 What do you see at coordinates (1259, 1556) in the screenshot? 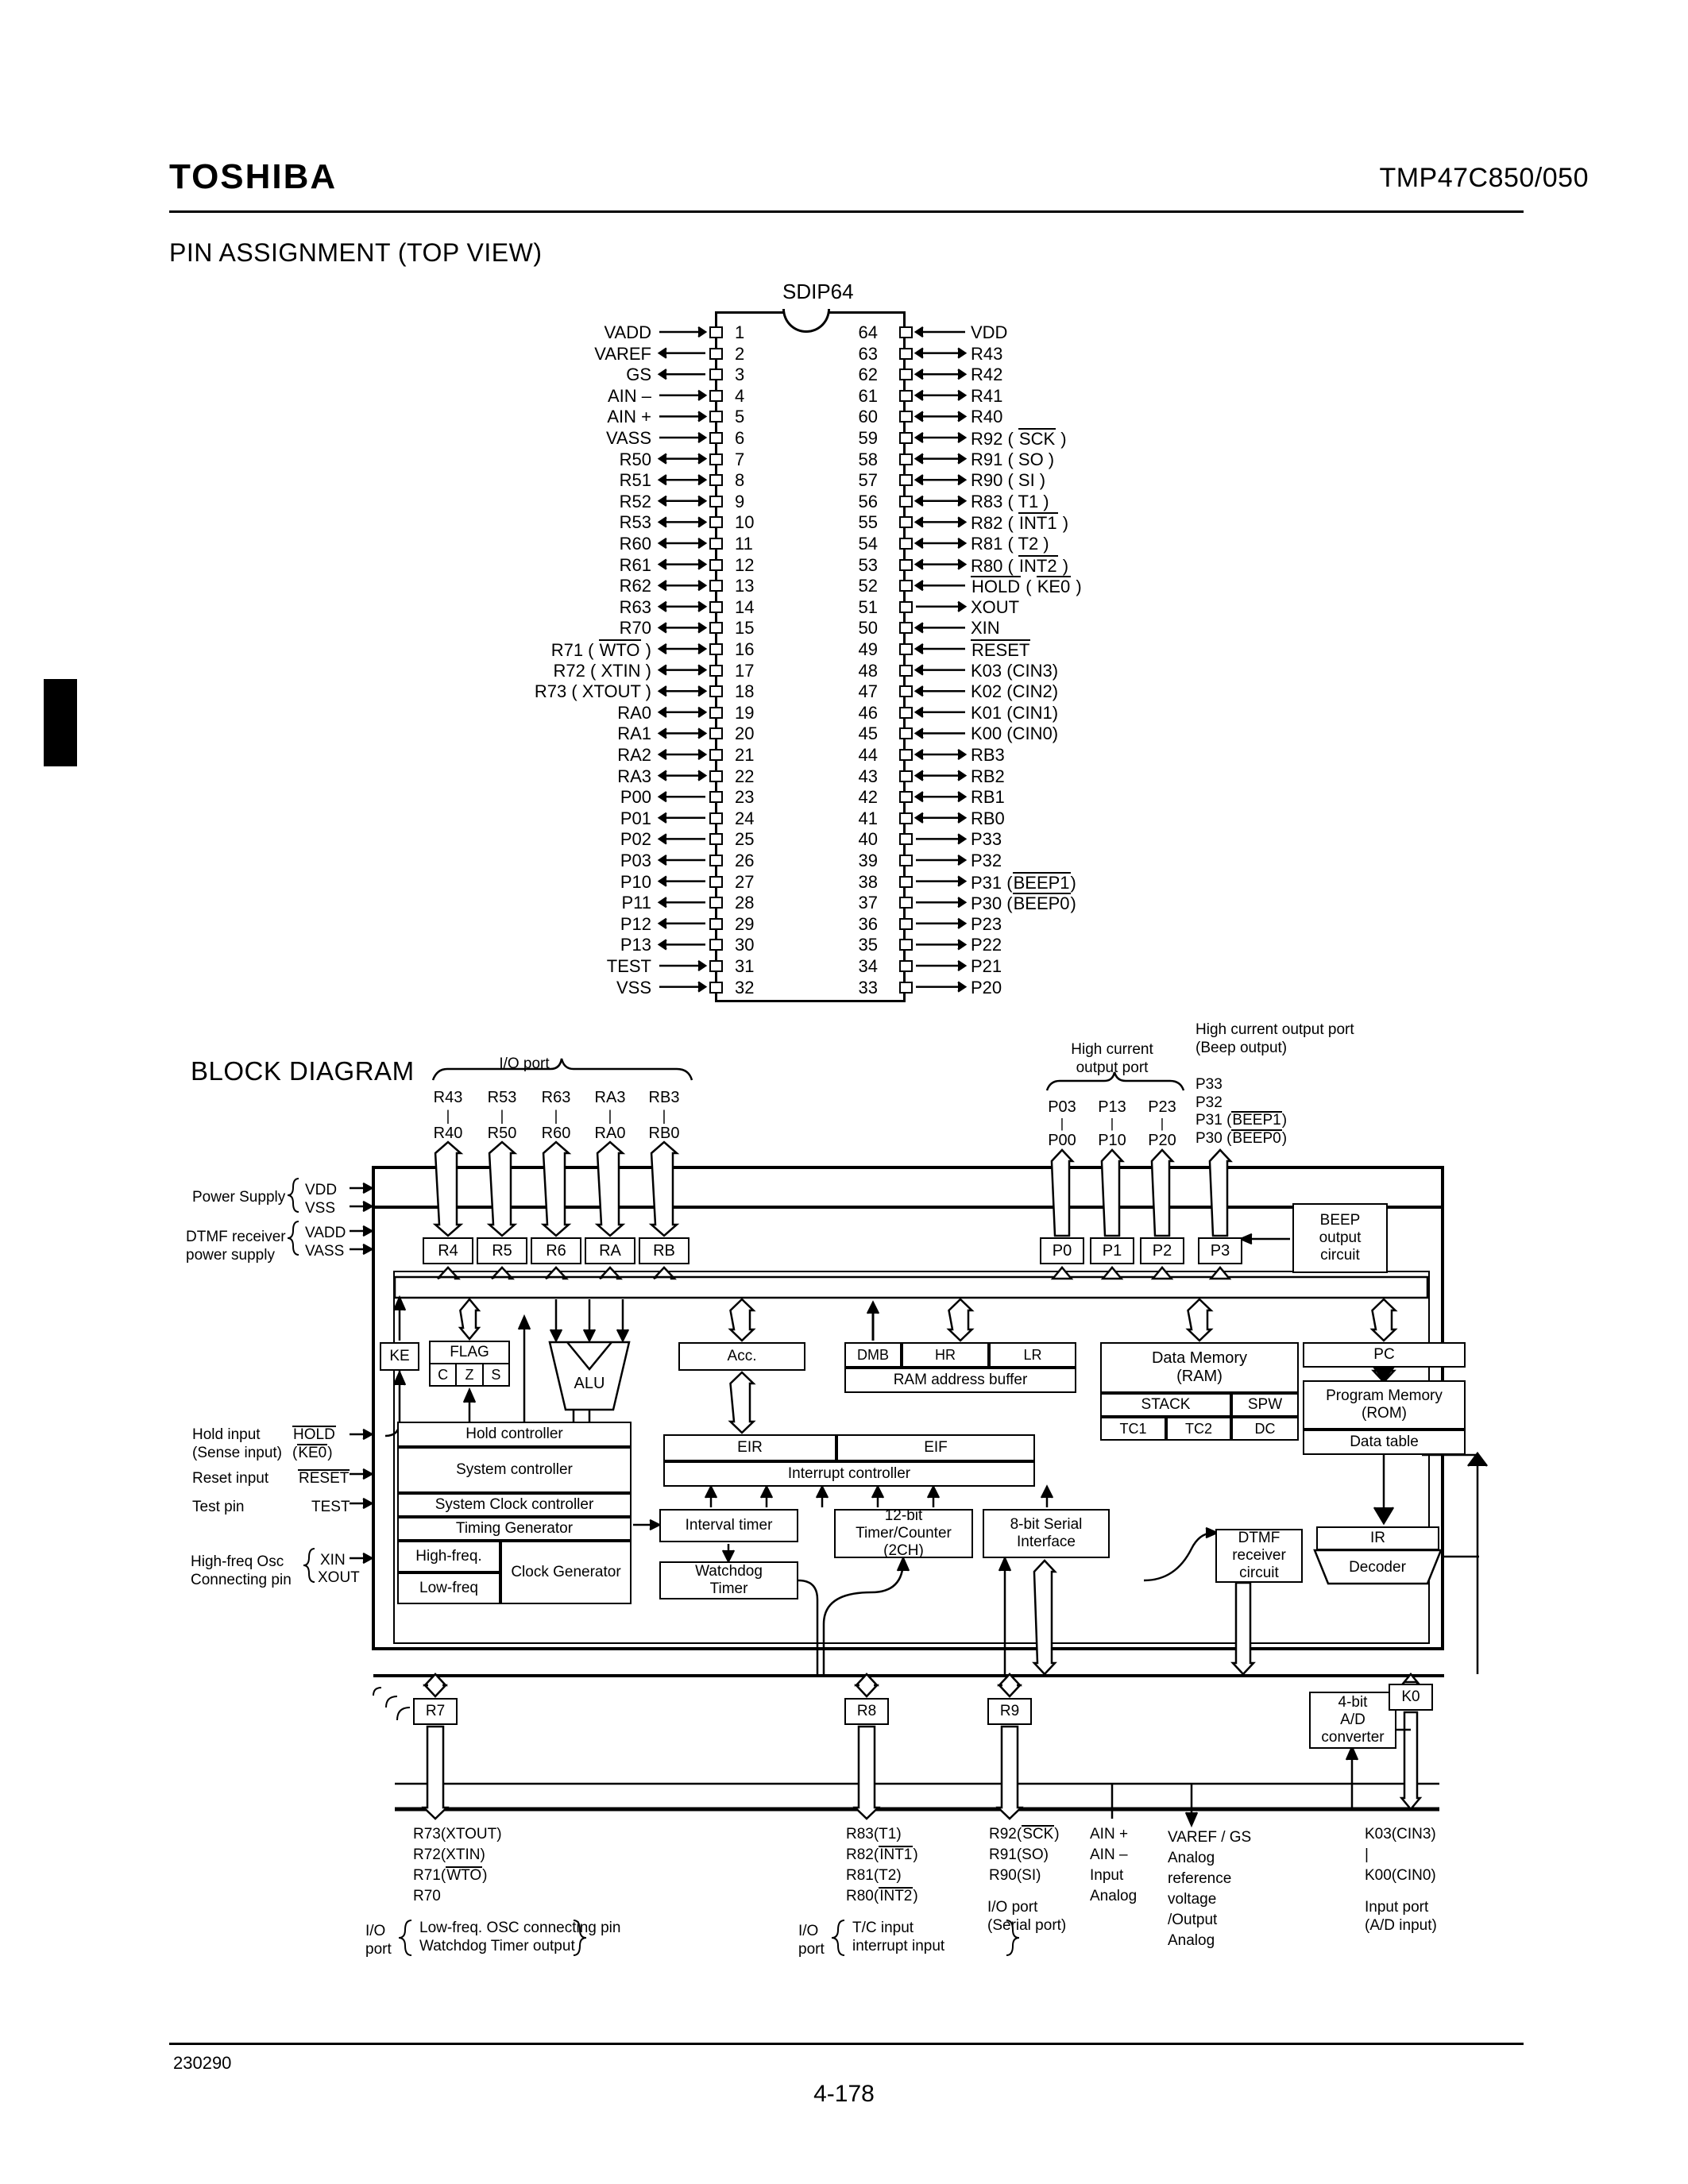
I see `dtmf-receiver-block: DTMF receiver circuit` at bounding box center [1259, 1556].